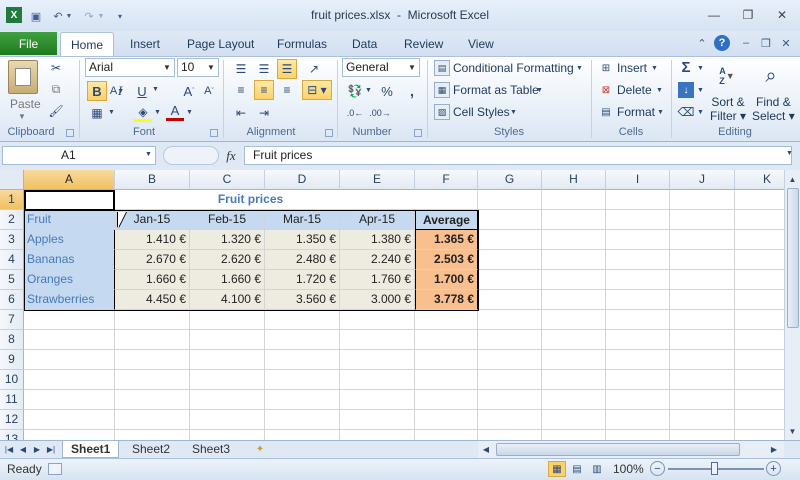  I want to click on zoom-level: 100%, so click(628, 469).